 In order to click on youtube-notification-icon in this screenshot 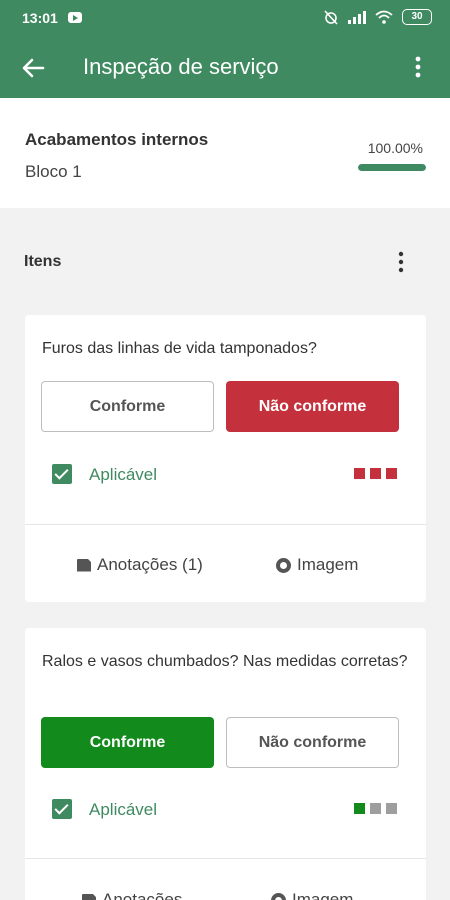, I will do `click(75, 17)`.